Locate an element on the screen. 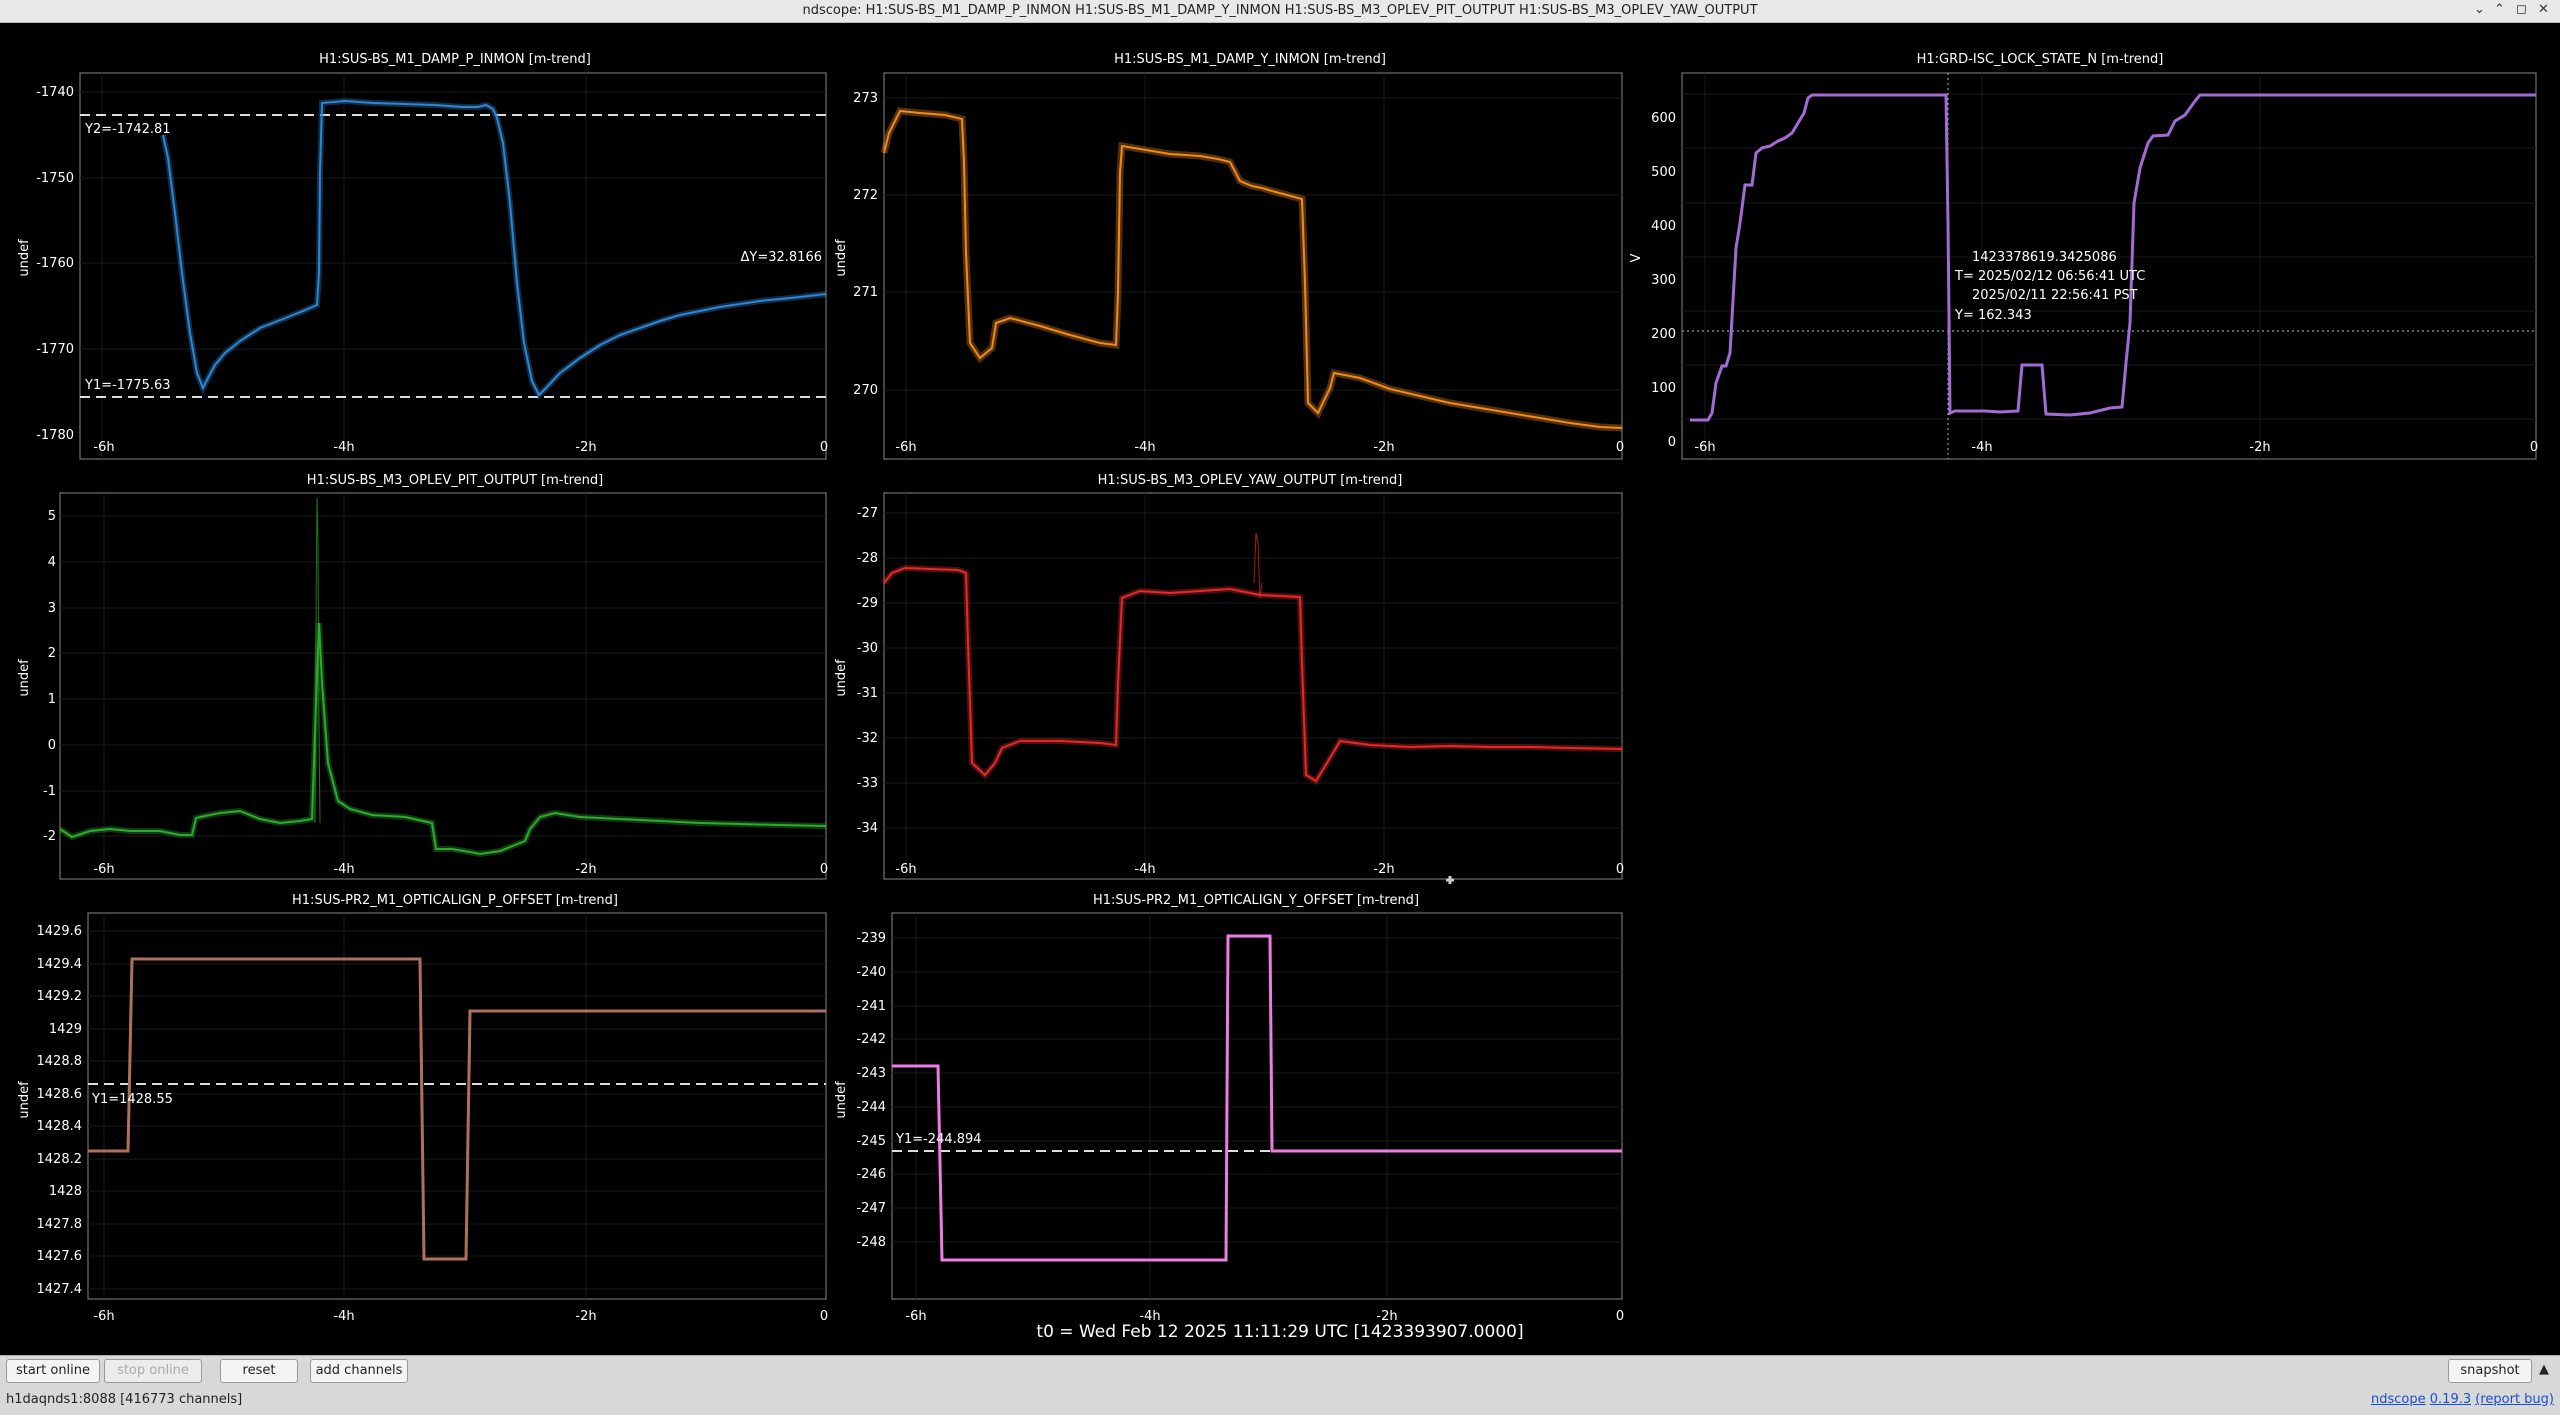 The image size is (2560, 1415). snapshot-button: snapshot is located at coordinates (2490, 1371).